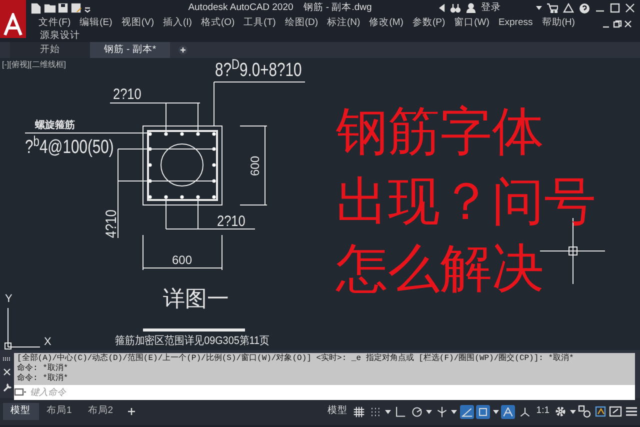 The image size is (640, 427). Describe the element at coordinates (543, 411) in the screenshot. I see `scale-button: 1:1` at that location.